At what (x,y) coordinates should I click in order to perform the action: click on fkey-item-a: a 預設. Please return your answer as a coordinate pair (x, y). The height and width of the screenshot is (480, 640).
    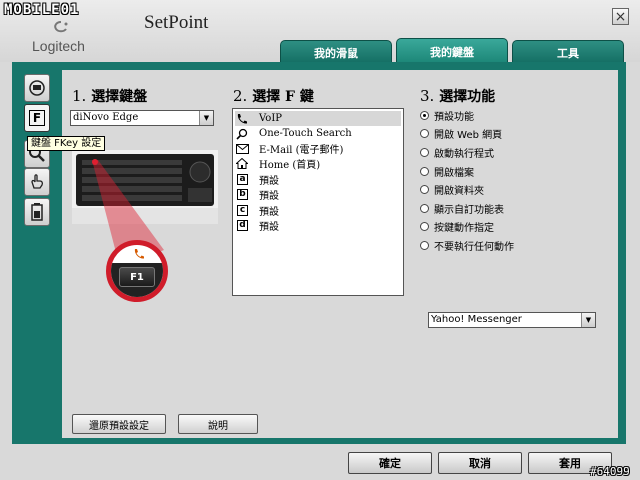
    Looking at the image, I should click on (318, 179).